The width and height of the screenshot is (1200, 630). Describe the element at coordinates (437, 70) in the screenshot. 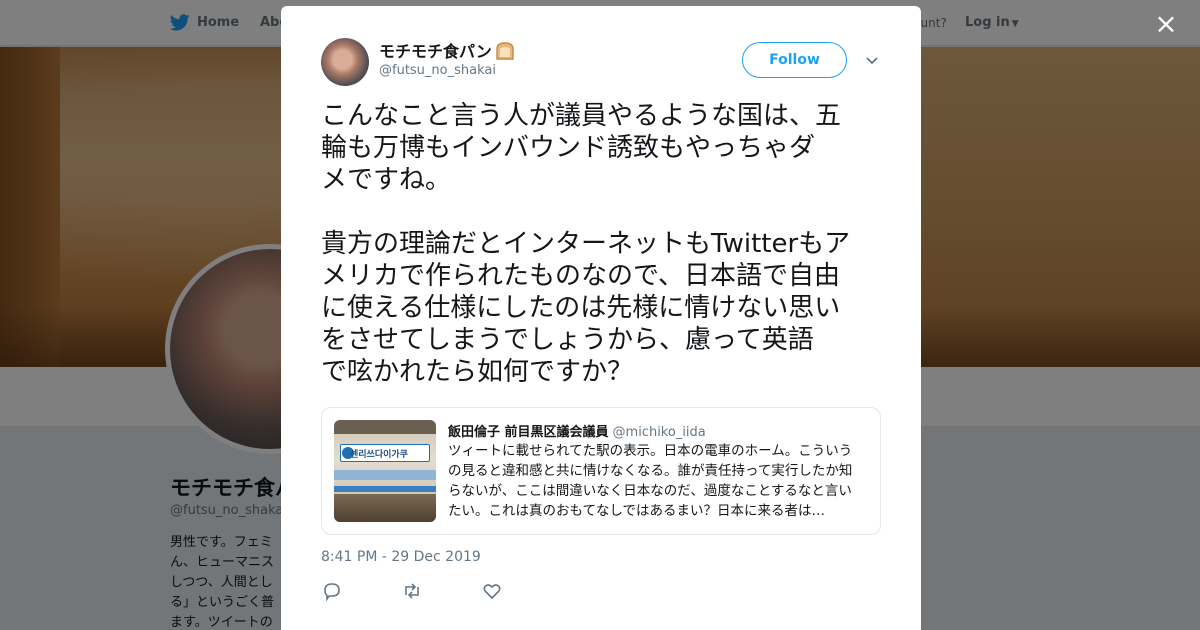

I see `author-handle: @futsu_no_shakai` at that location.